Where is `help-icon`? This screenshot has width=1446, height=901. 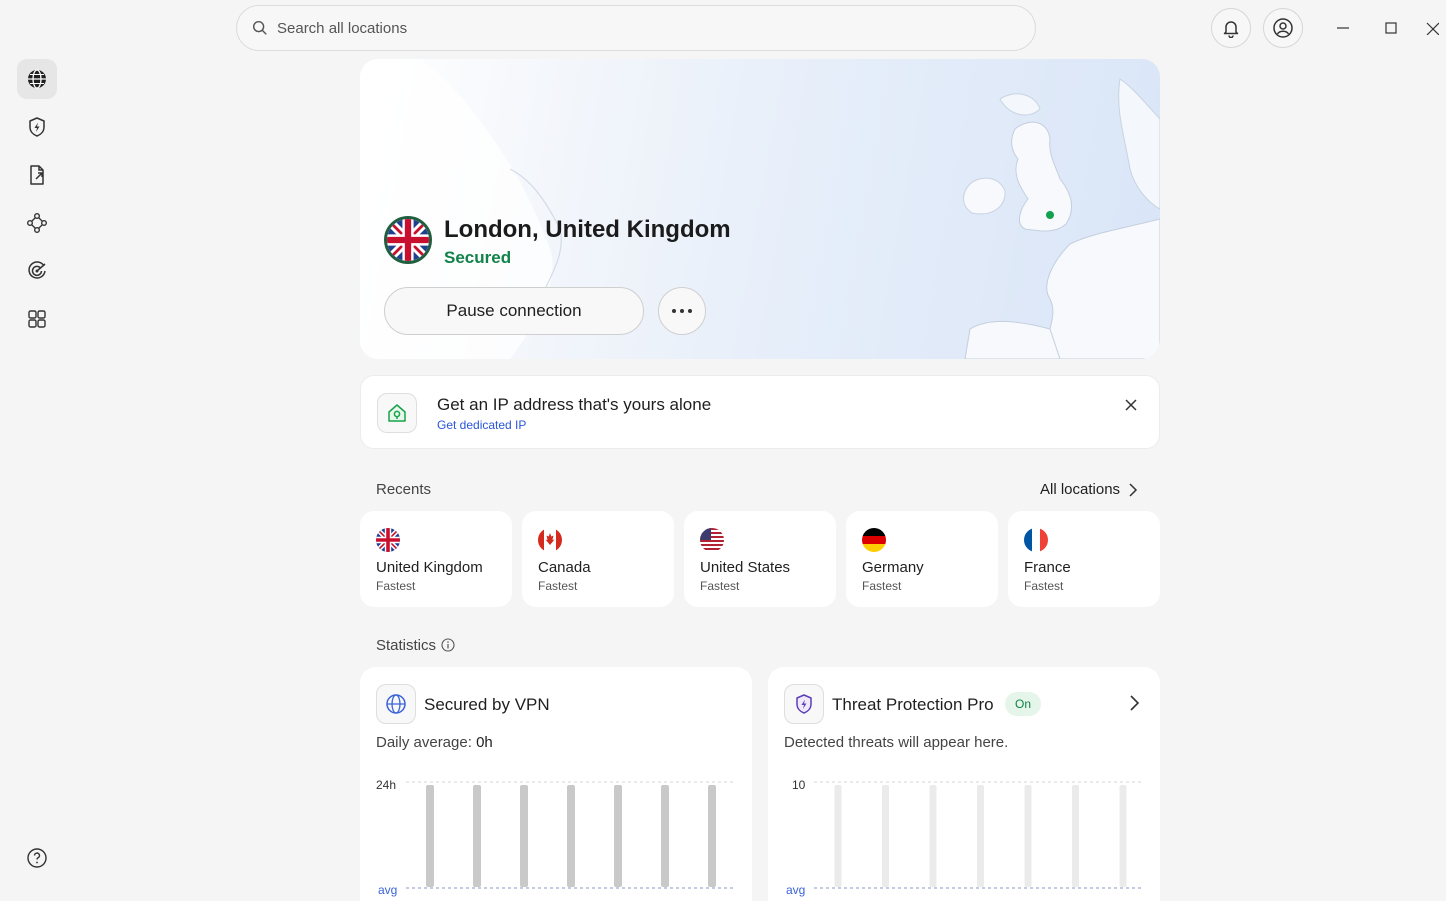 help-icon is located at coordinates (37, 858).